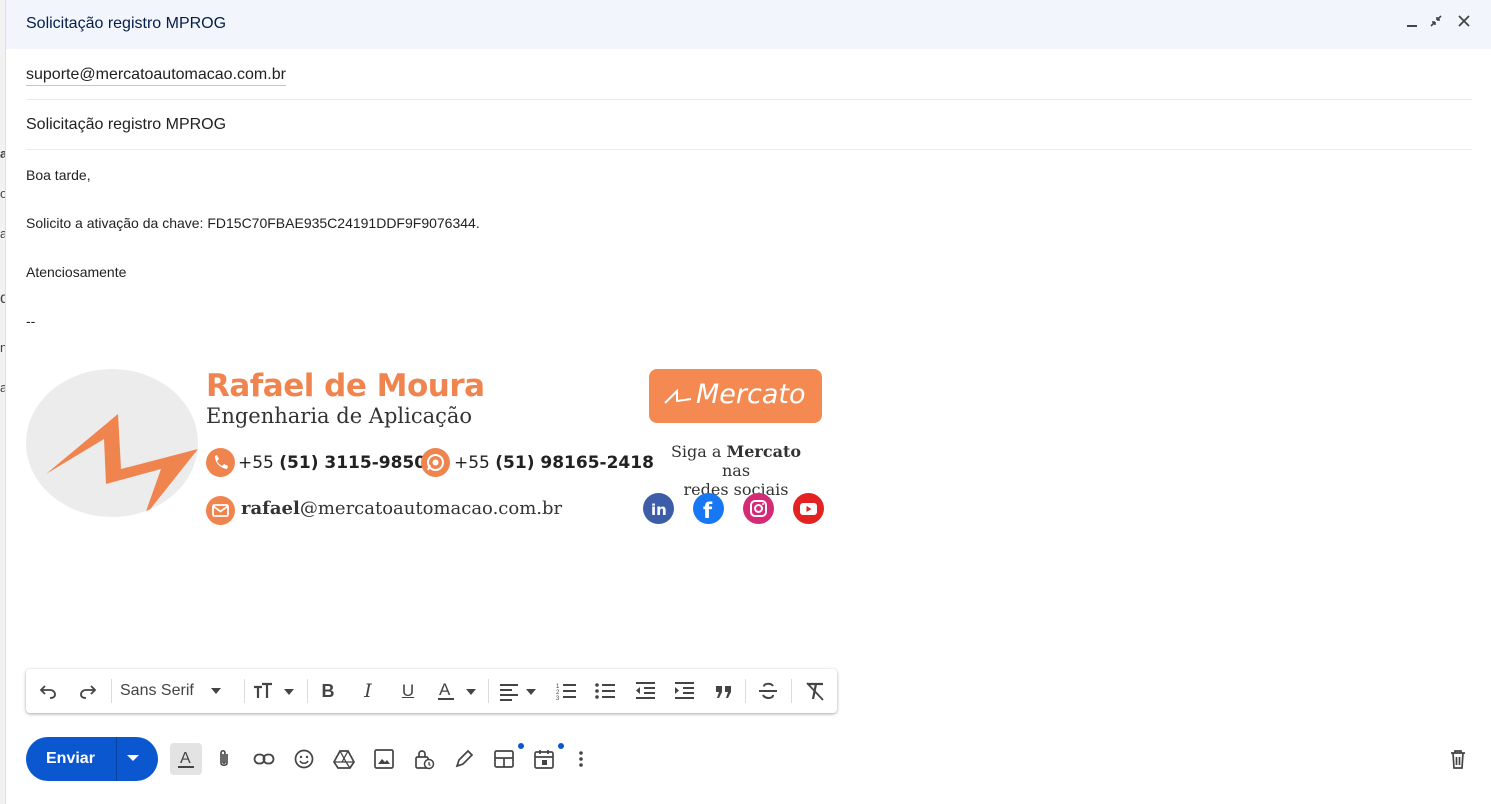 The width and height of the screenshot is (1491, 804). I want to click on insert-photo-icon, so click(384, 759).